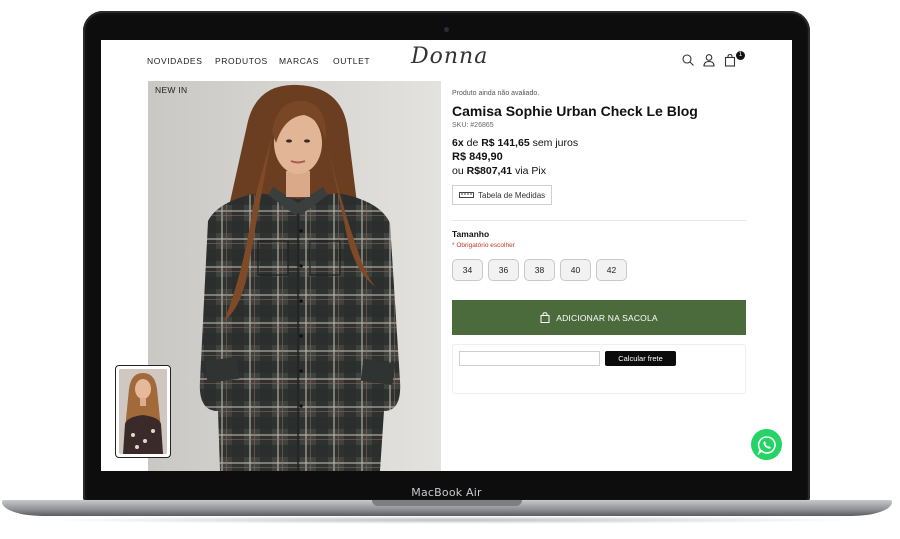 This screenshot has width=900, height=539. I want to click on postal-code-input, so click(529, 358).